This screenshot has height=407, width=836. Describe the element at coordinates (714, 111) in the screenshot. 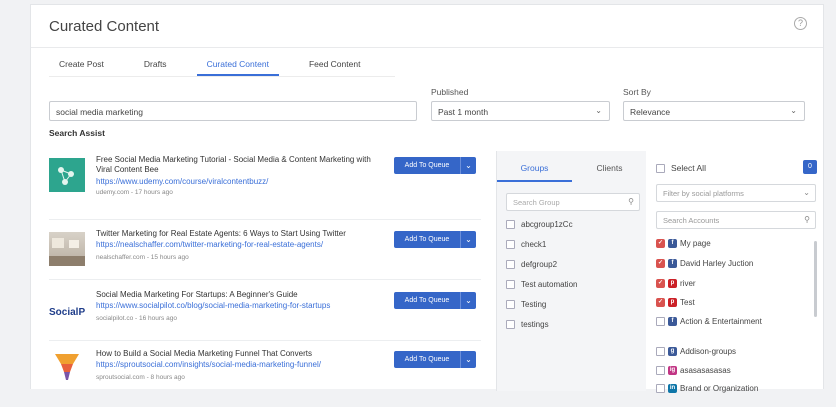

I see `sortby-select: Relevance ⌄` at that location.